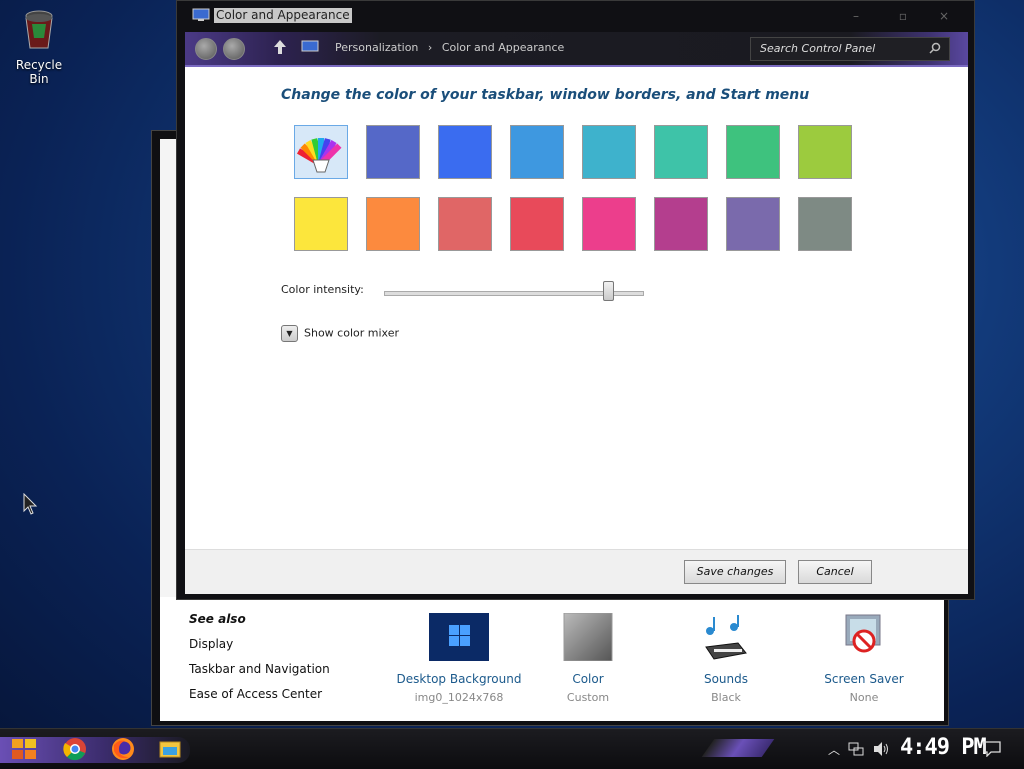  What do you see at coordinates (864, 697) in the screenshot?
I see `screen-saver-value: None` at bounding box center [864, 697].